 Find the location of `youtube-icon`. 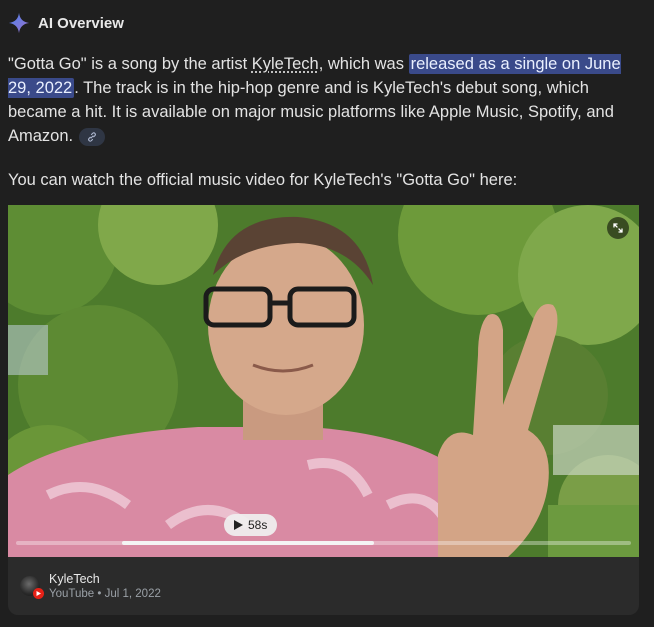

youtube-icon is located at coordinates (38, 593).